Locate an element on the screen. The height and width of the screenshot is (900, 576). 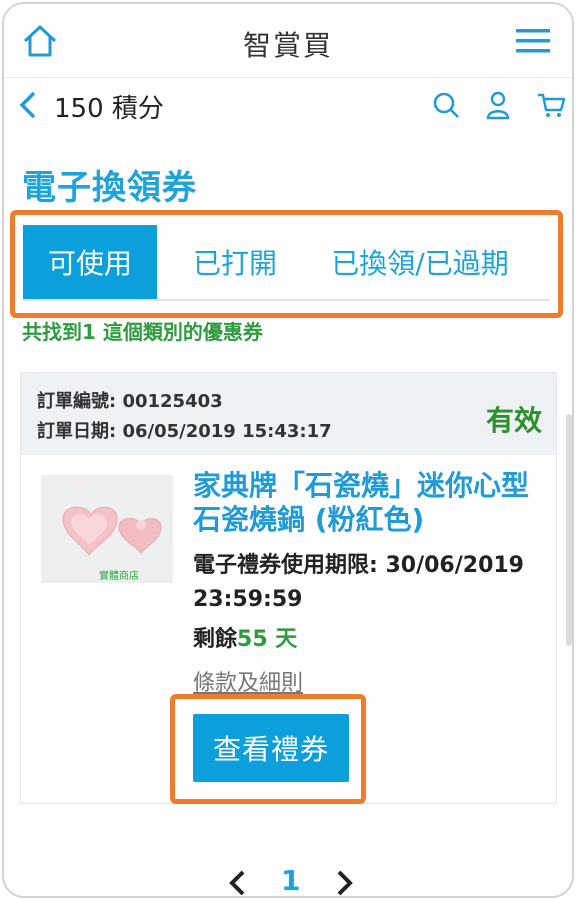
sub-navigation: 150 積分 is located at coordinates (288, 106).